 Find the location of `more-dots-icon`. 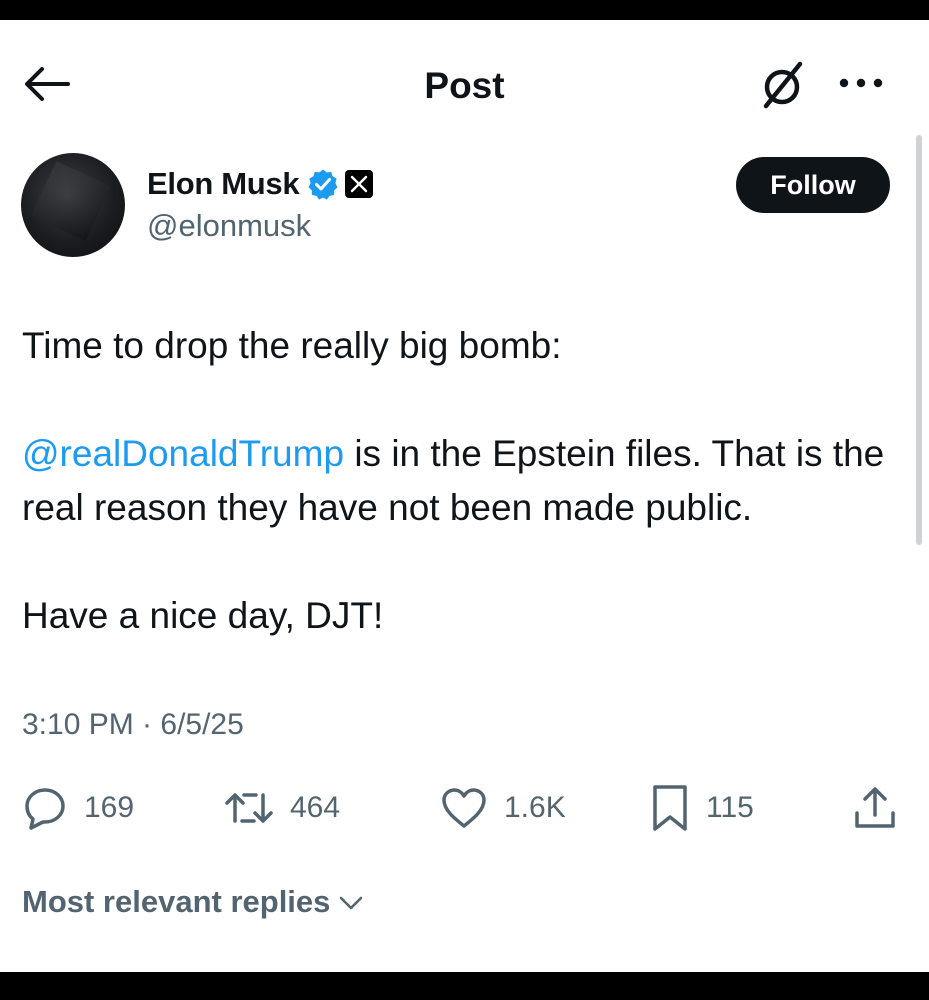

more-dots-icon is located at coordinates (861, 83).